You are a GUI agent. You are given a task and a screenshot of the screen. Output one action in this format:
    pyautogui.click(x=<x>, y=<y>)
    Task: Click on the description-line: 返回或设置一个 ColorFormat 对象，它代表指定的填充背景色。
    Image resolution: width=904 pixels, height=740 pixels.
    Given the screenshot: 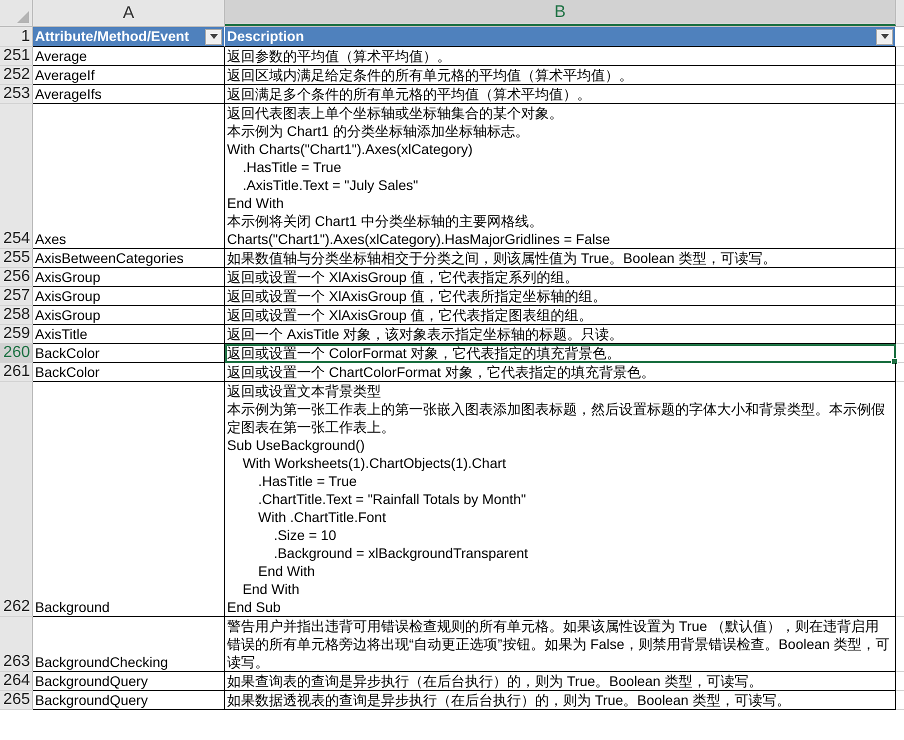 What is the action you would take?
    pyautogui.click(x=424, y=353)
    